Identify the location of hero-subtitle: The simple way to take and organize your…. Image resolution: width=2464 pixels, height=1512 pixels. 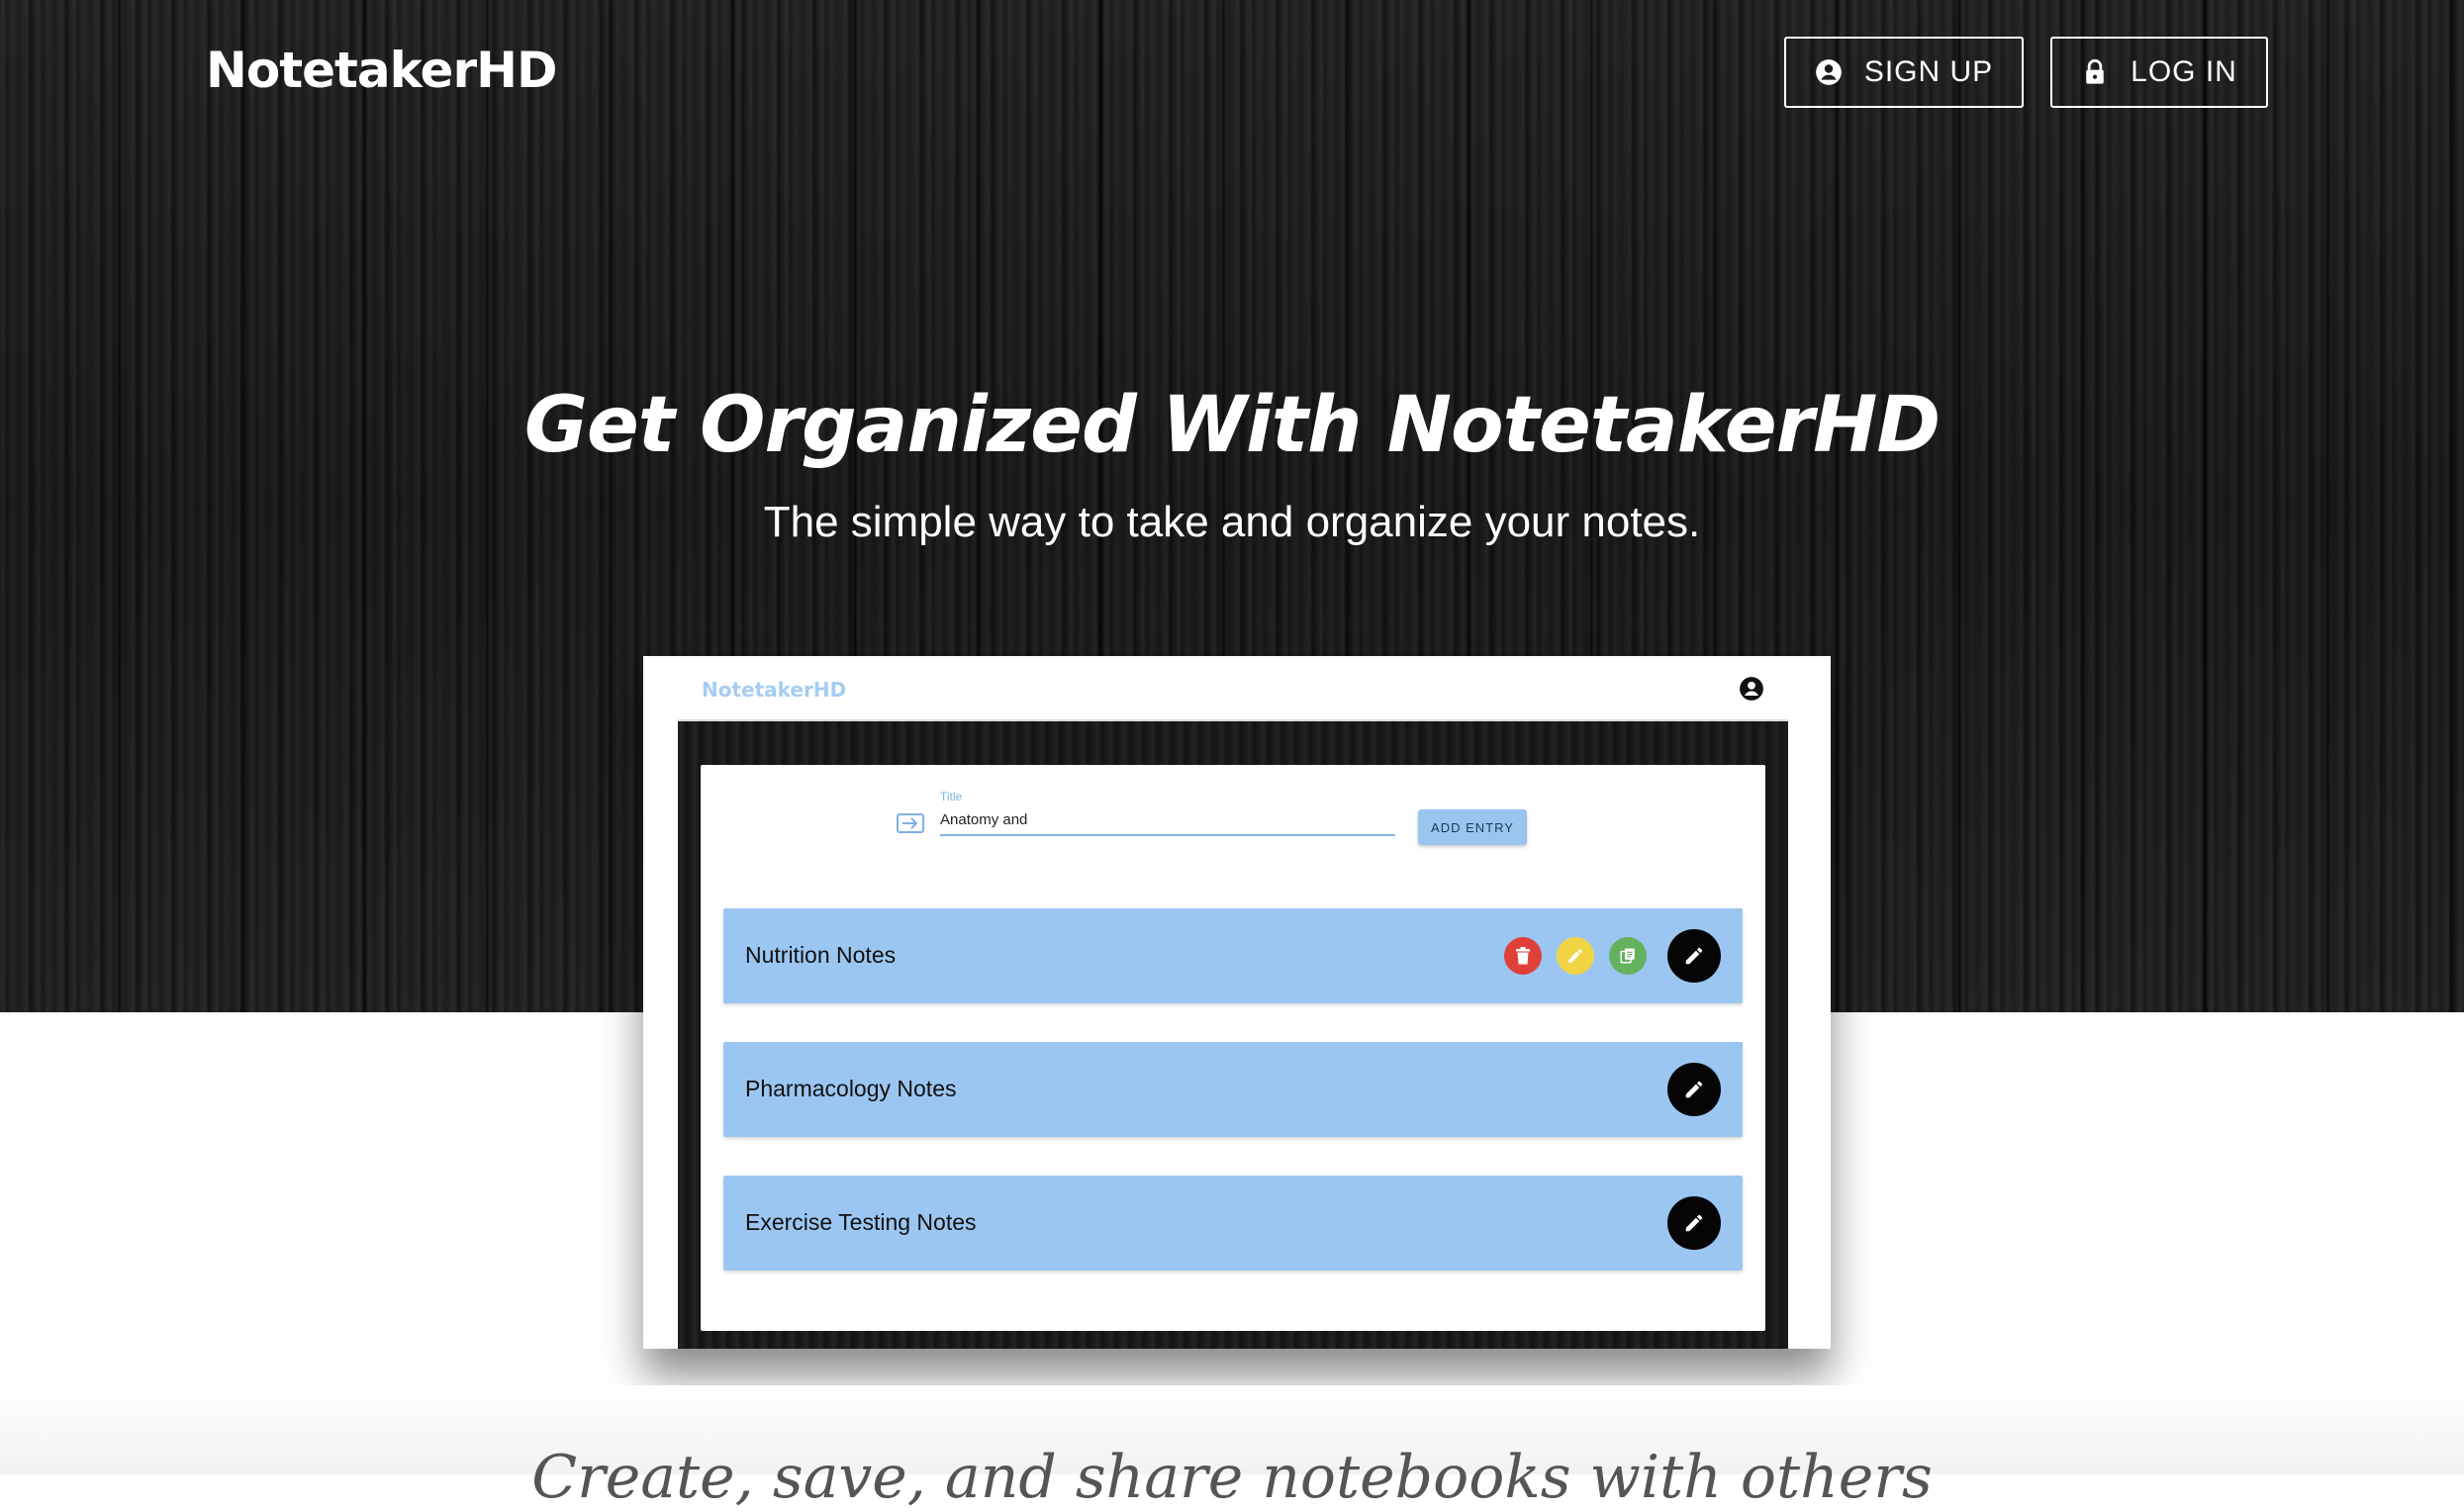
(1232, 522).